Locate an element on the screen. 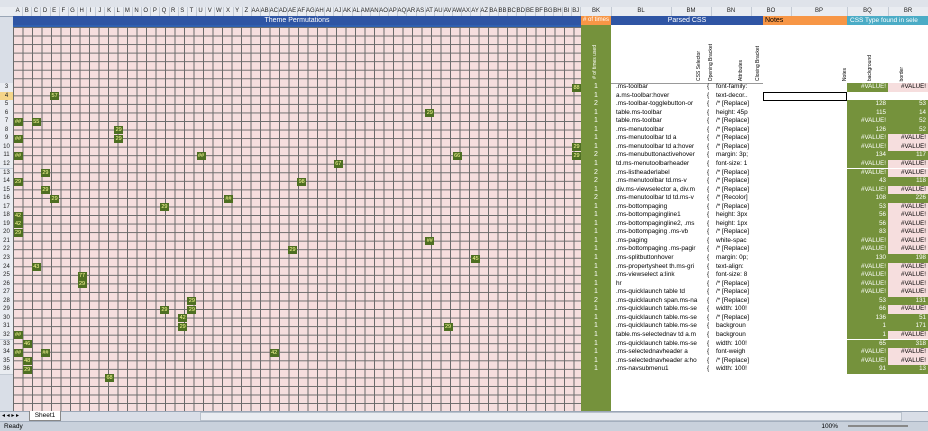 The height and width of the screenshot is (431, 928). background-cell: 115 is located at coordinates (867, 113).